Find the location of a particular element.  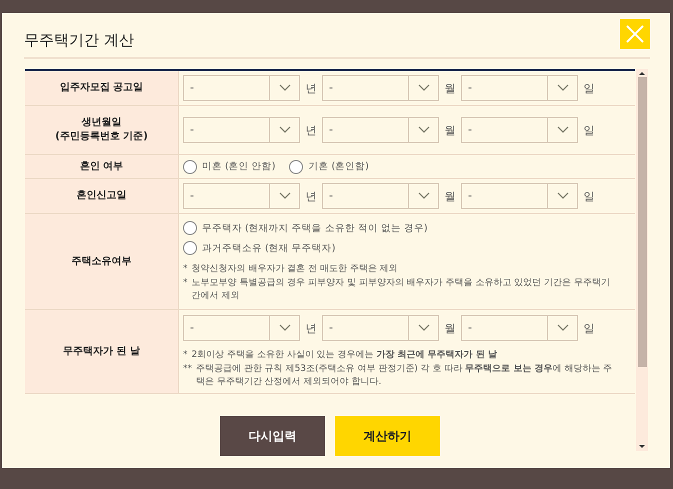

note-text: * 노부모부양 특별공급의 경우 피부양자 및 피부양자의 배우자가 주택을 소유하고 있었던 기간은 무주택기간에서 제외 is located at coordinates (397, 289).